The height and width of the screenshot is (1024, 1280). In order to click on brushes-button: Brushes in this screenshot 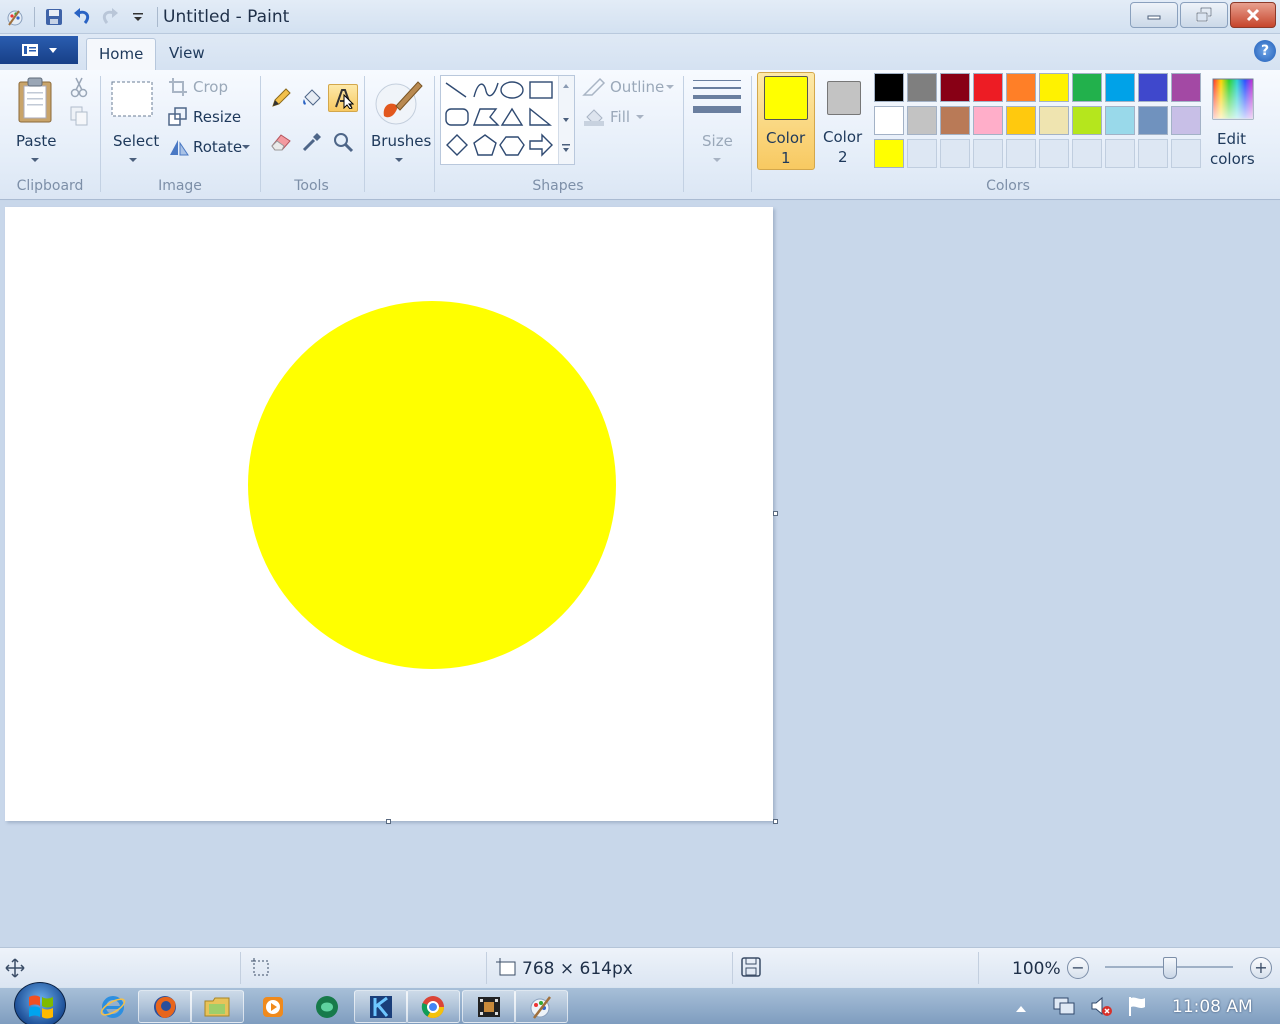, I will do `click(399, 120)`.